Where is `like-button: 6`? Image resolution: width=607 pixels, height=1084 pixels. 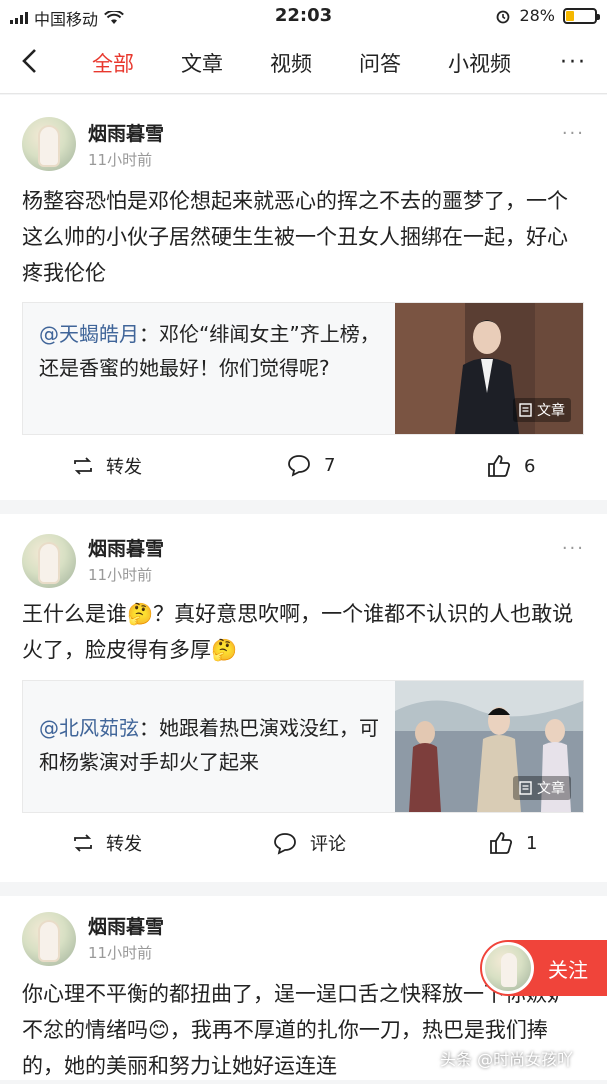 like-button: 6 is located at coordinates (510, 466).